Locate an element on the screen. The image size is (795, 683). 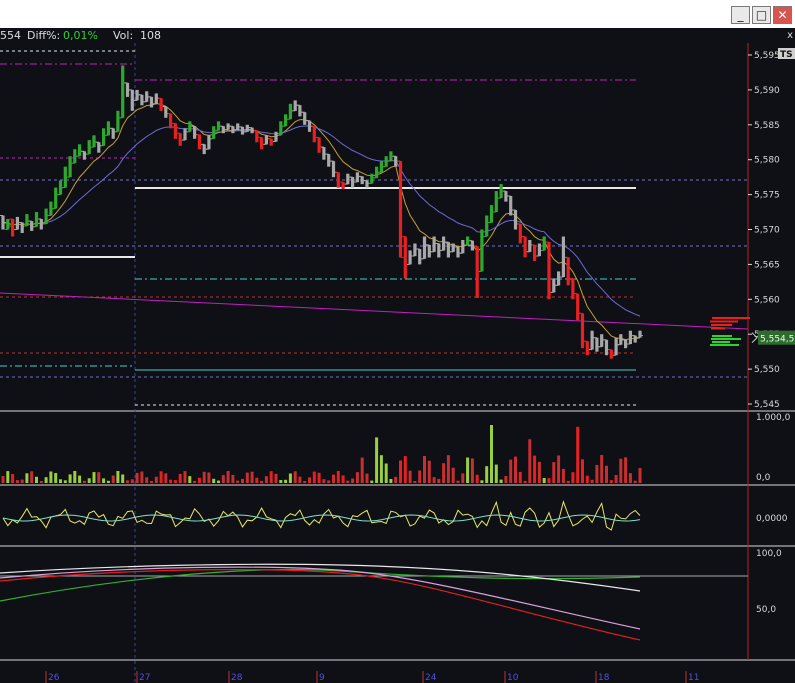
orderbook-bid-bar is located at coordinates (726, 339).